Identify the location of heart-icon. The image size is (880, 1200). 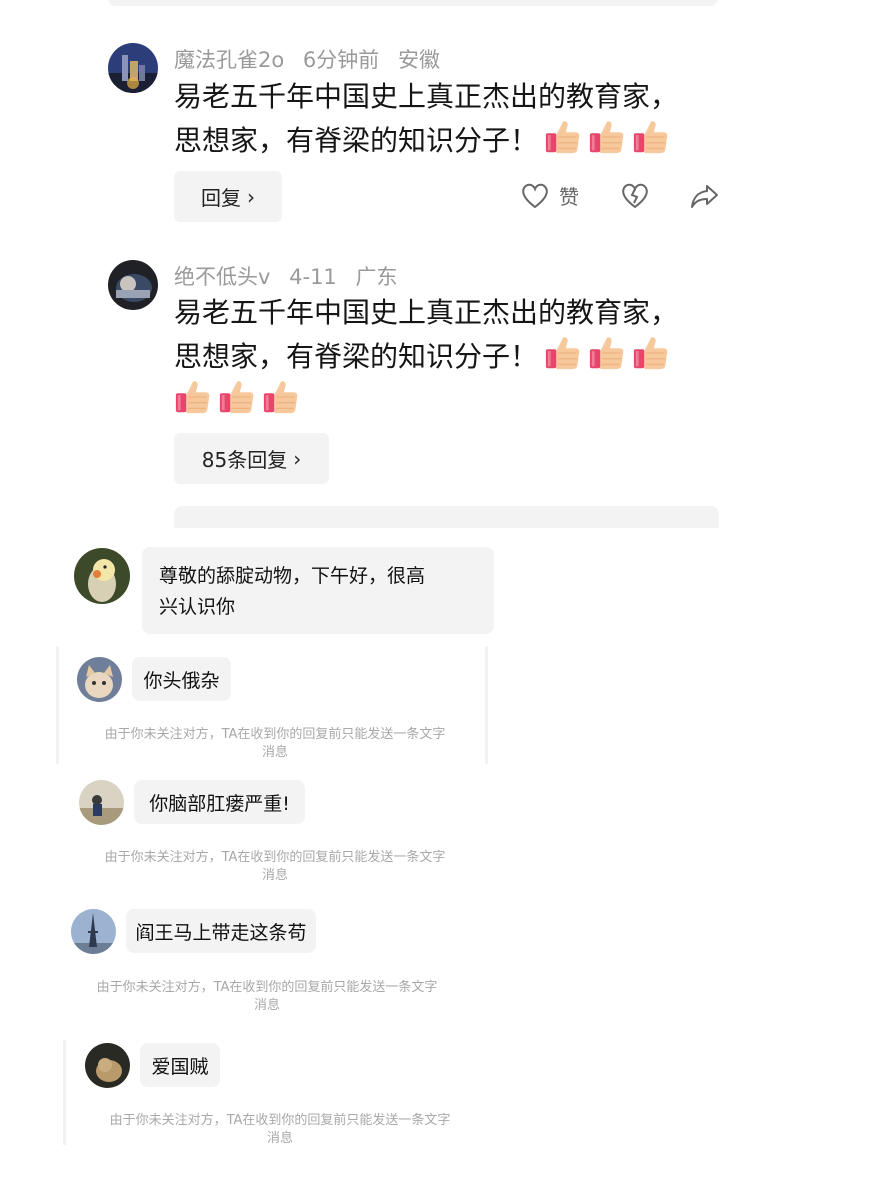
(535, 195).